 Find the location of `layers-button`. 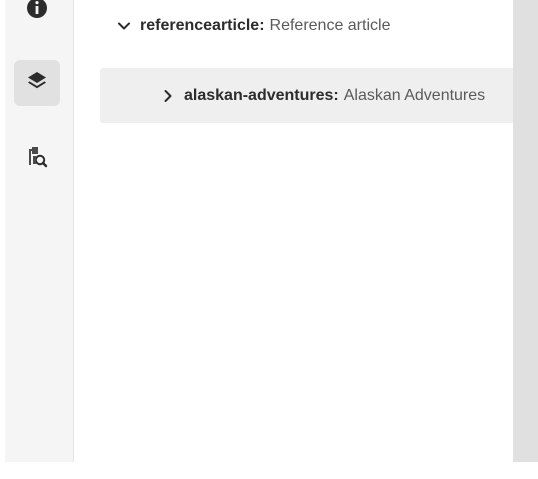

layers-button is located at coordinates (37, 83).